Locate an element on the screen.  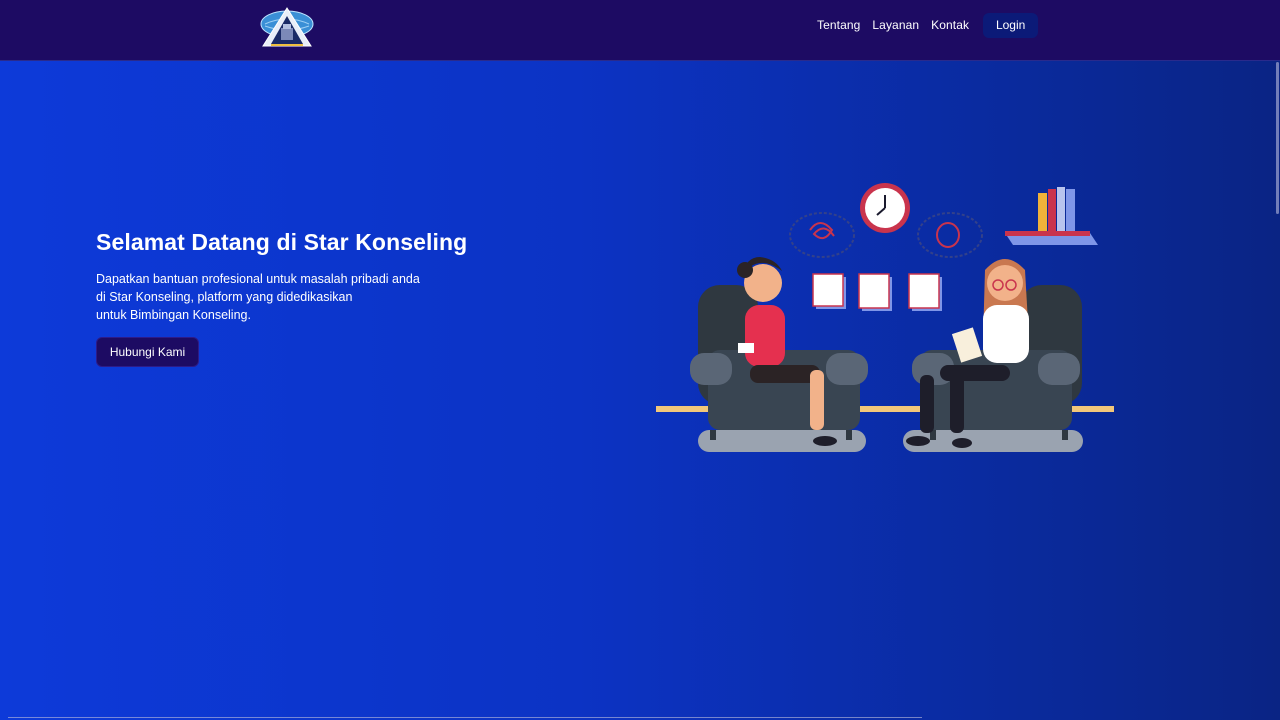
contact-us-button: Hubungi Kami is located at coordinates (147, 352).